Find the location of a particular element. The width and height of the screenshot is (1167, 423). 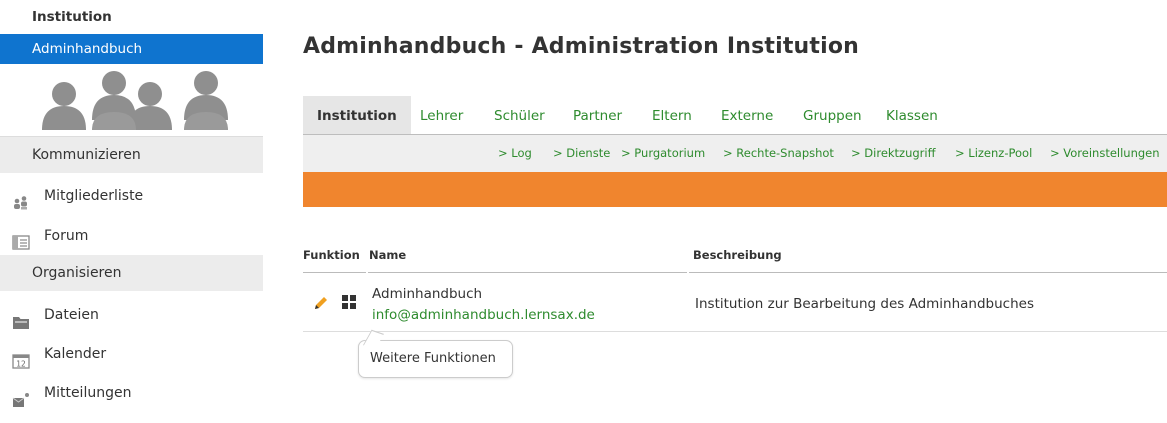

sidebar-item-label: Mitteilungen is located at coordinates (88, 393).